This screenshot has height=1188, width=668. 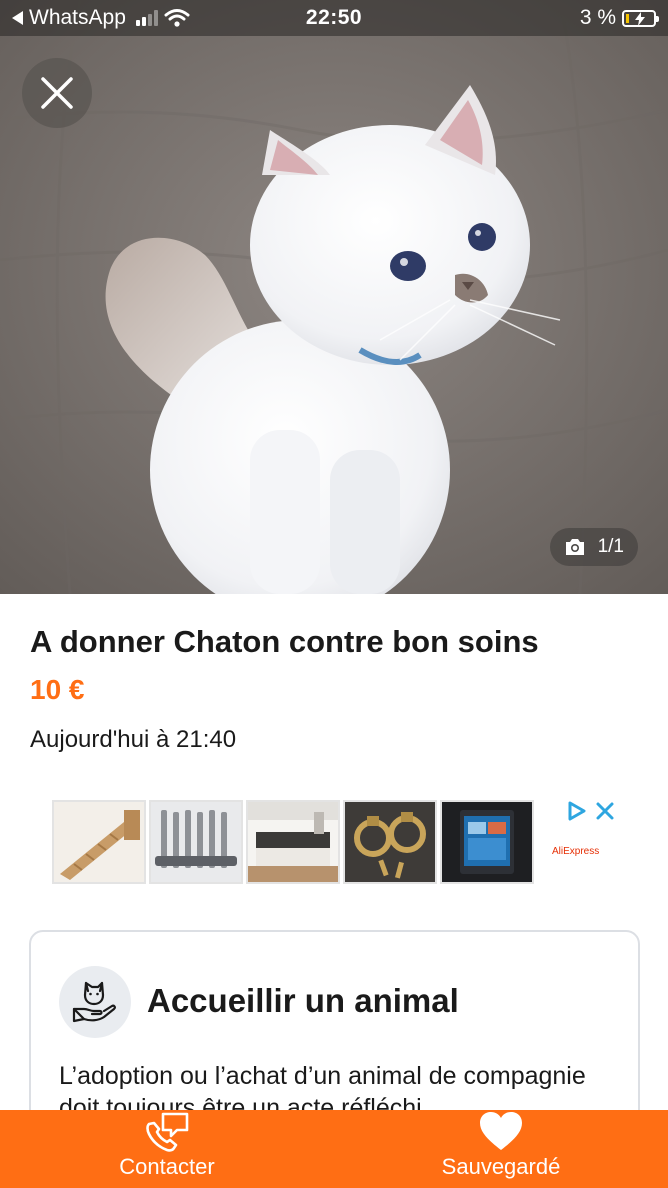 I want to click on ad-thumbnail-car-stereo, so click(x=487, y=842).